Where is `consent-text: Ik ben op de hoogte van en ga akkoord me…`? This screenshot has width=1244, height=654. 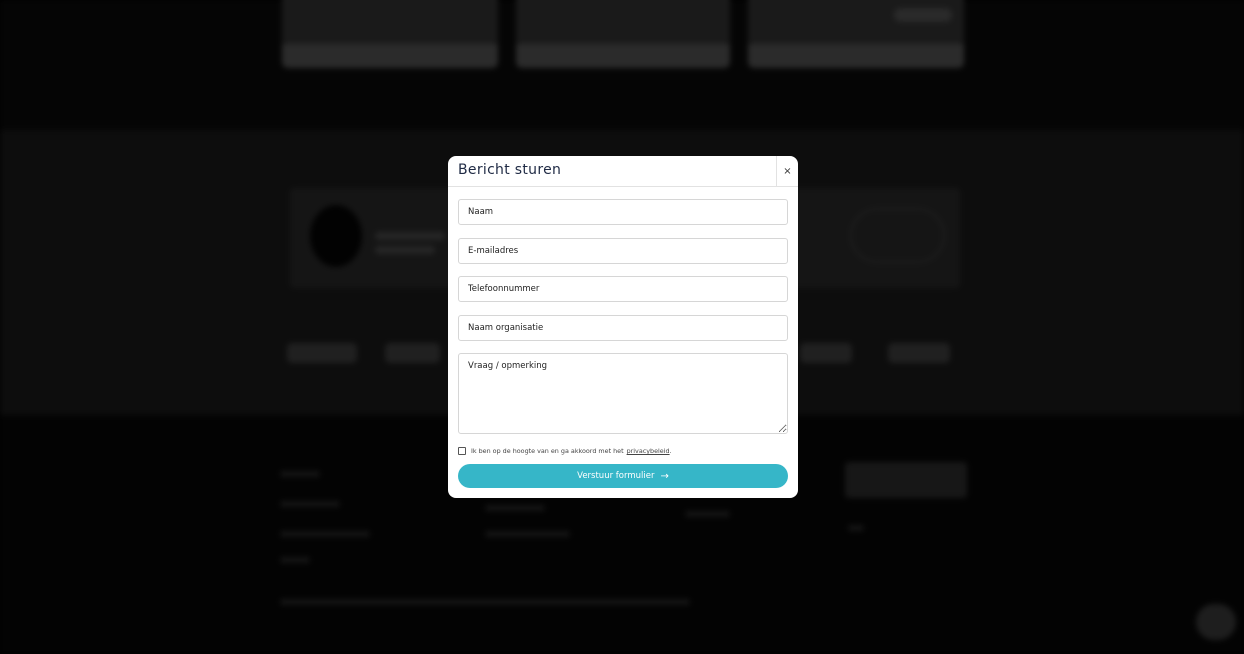 consent-text: Ik ben op de hoogte van en ga akkoord me… is located at coordinates (547, 451).